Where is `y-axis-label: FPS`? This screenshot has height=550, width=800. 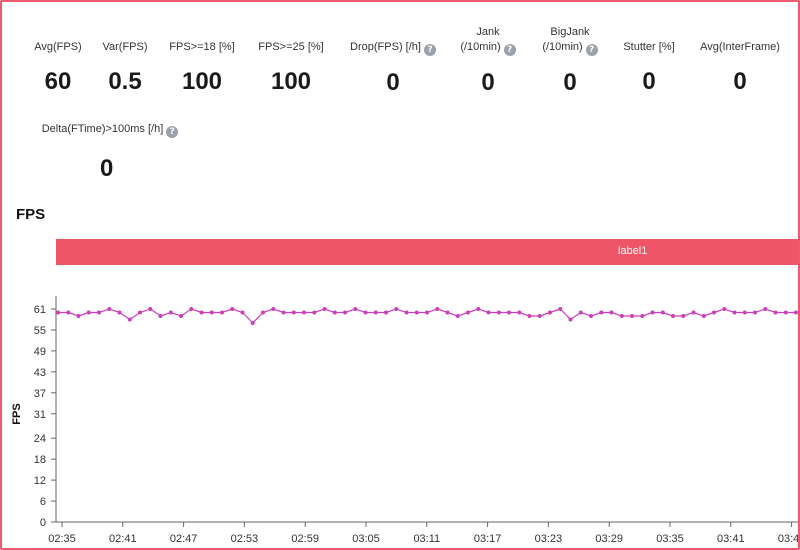 y-axis-label: FPS is located at coordinates (17, 413).